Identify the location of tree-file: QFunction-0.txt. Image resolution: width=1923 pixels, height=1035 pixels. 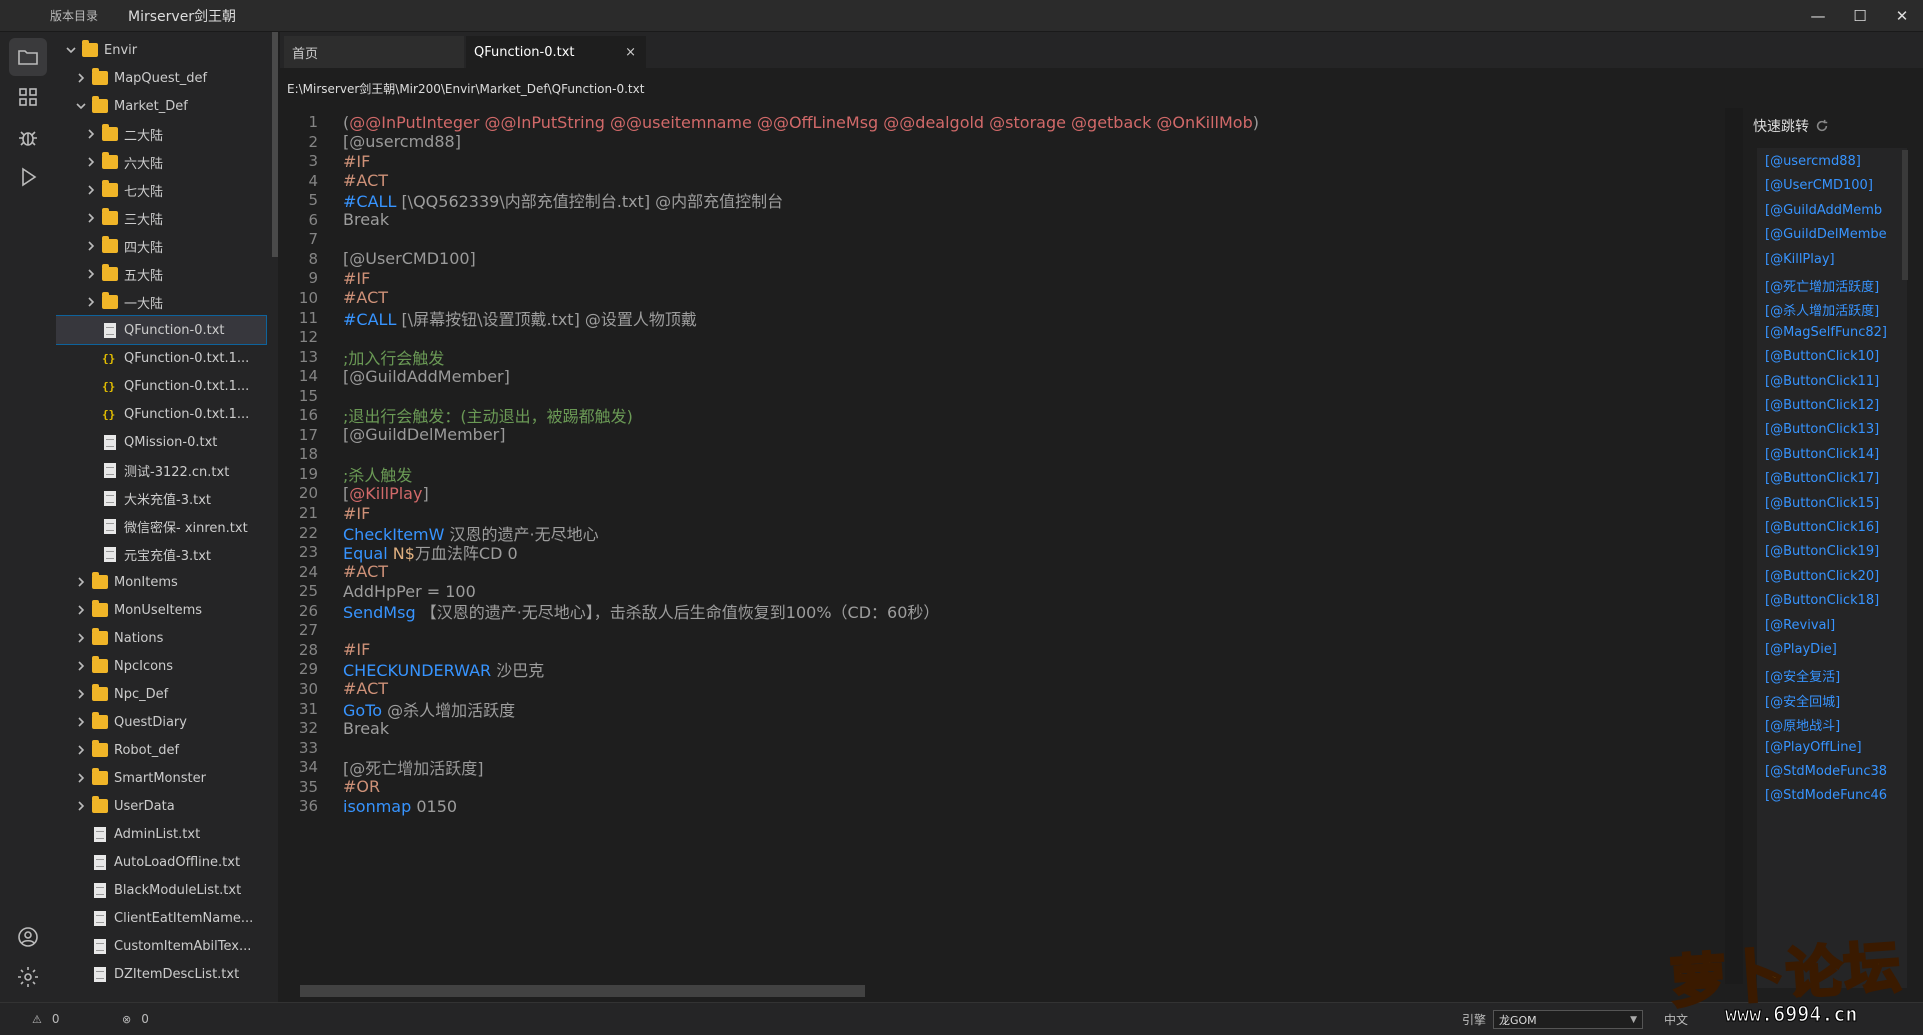
(161, 330).